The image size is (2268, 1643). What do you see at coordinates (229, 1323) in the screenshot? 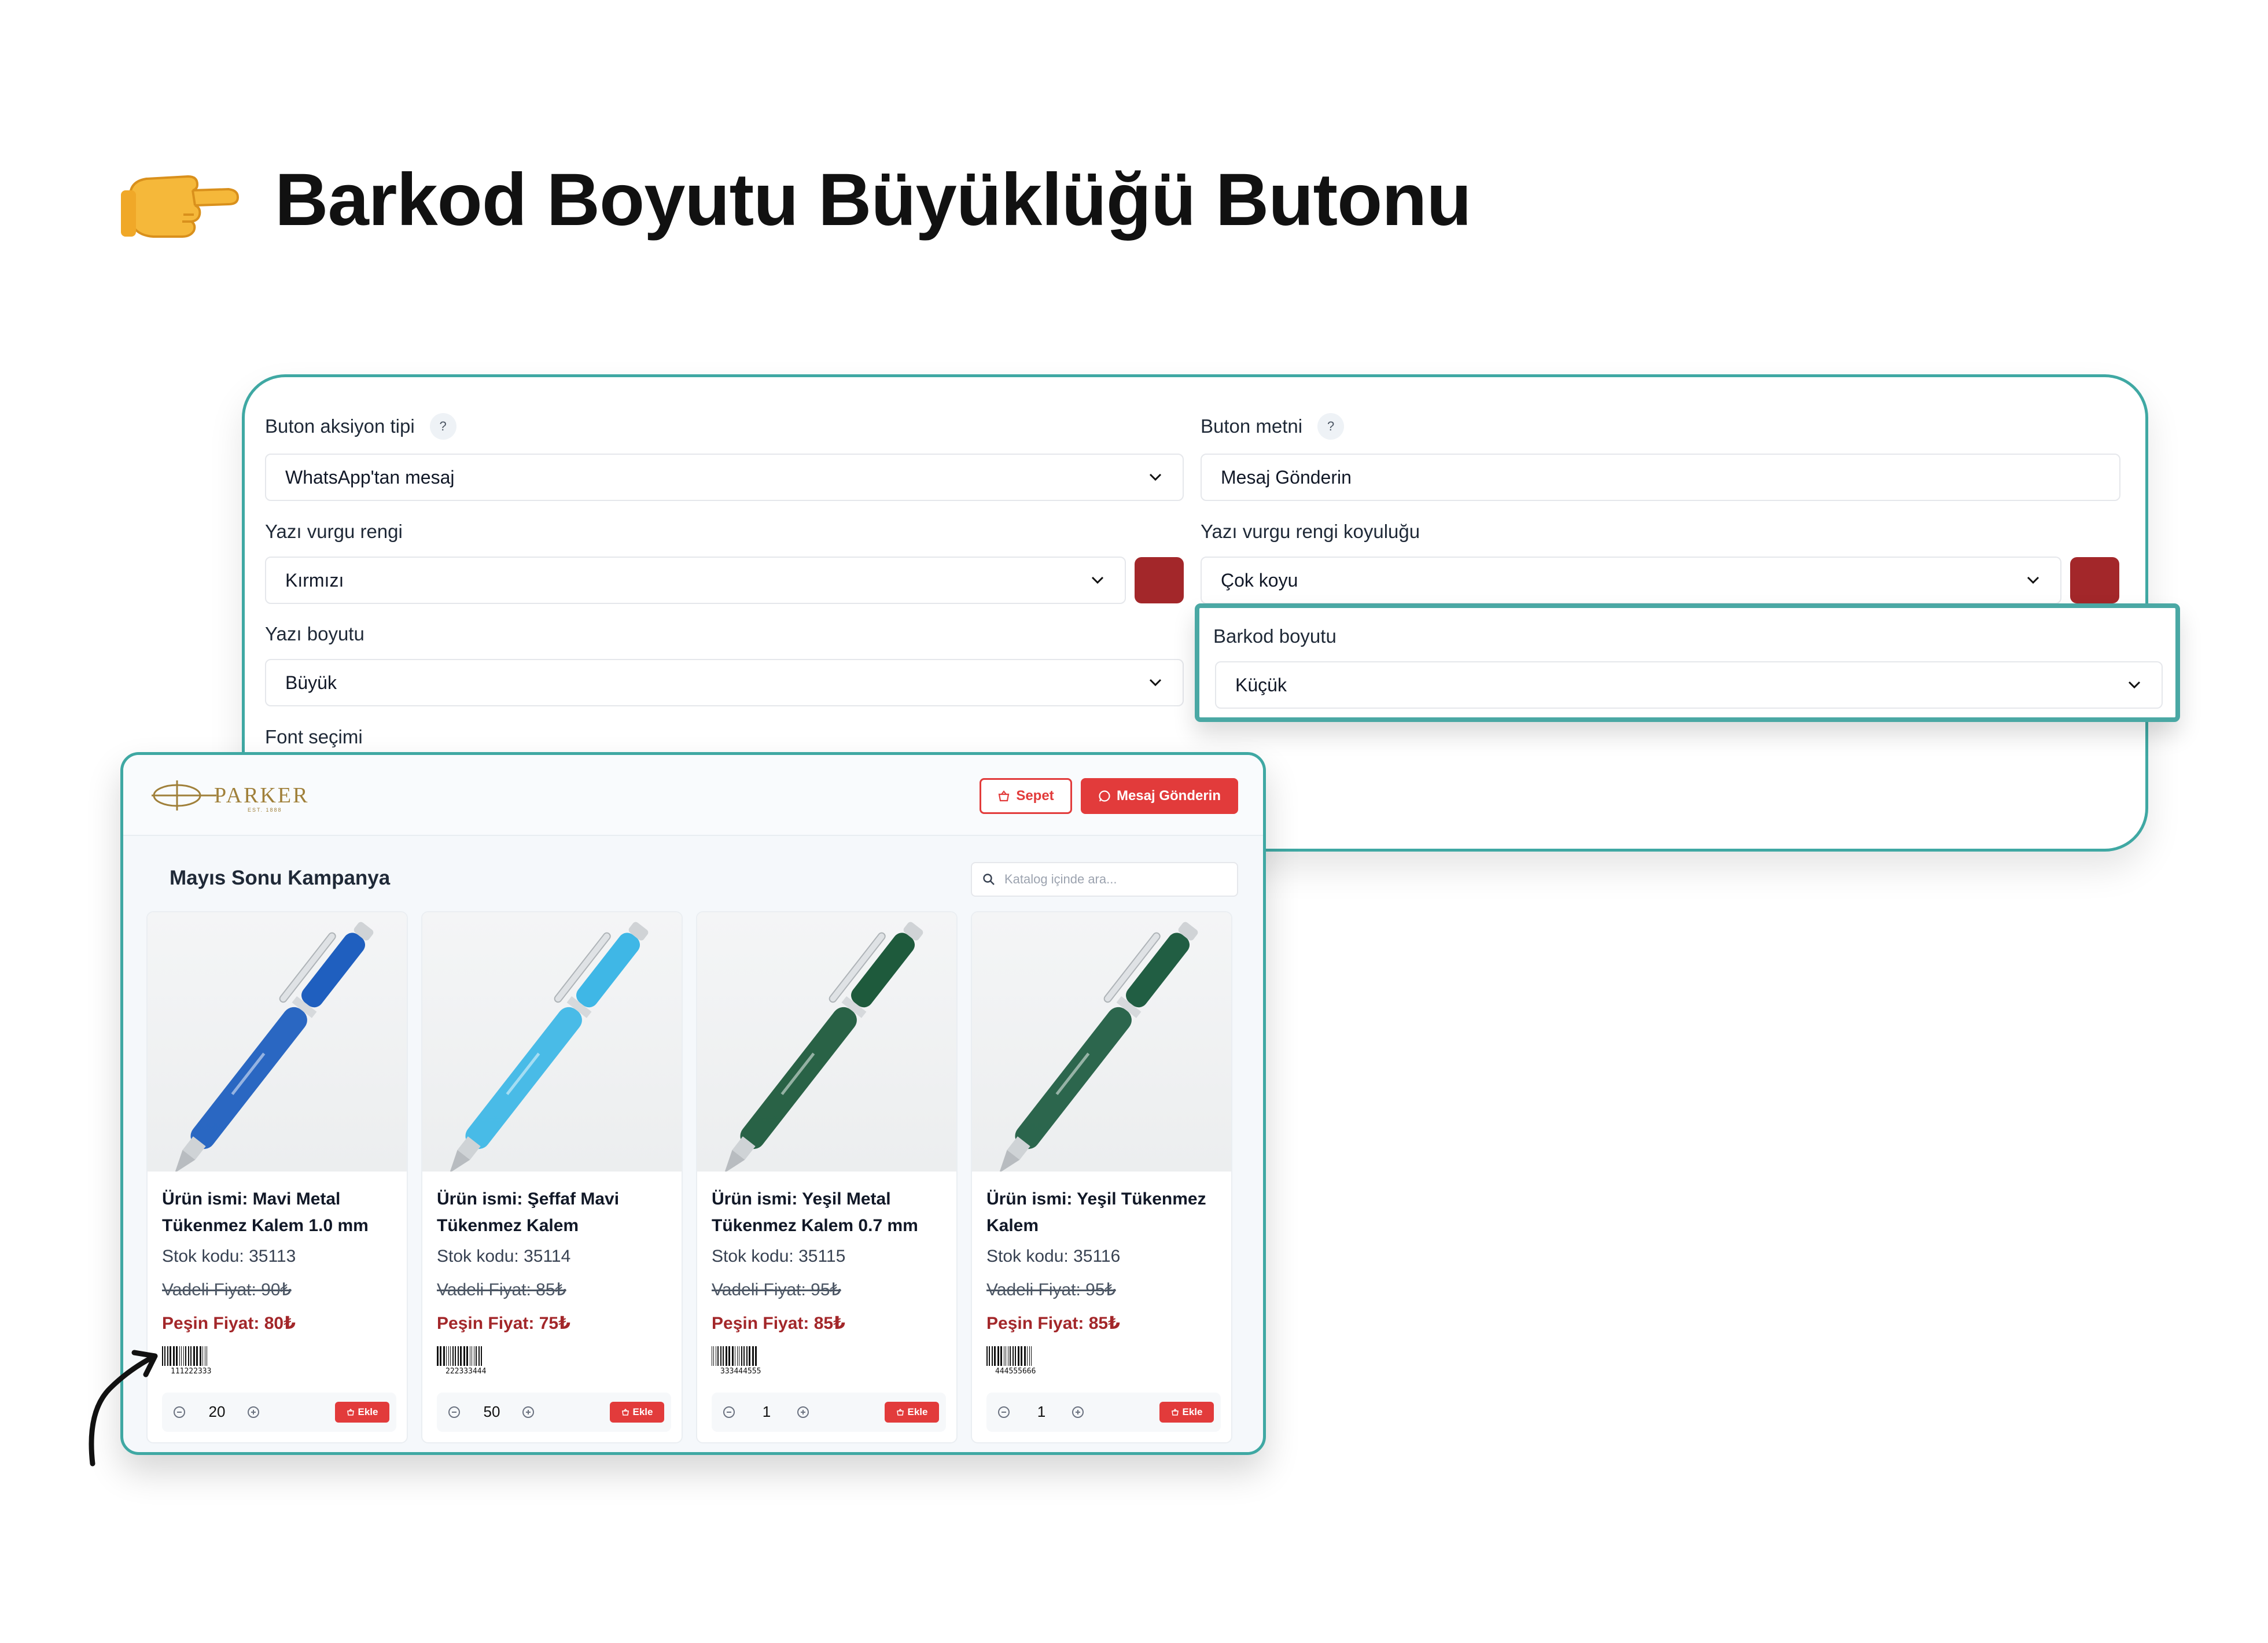
I see `product-cash-price: Peşin Fiyat: 80₺` at bounding box center [229, 1323].